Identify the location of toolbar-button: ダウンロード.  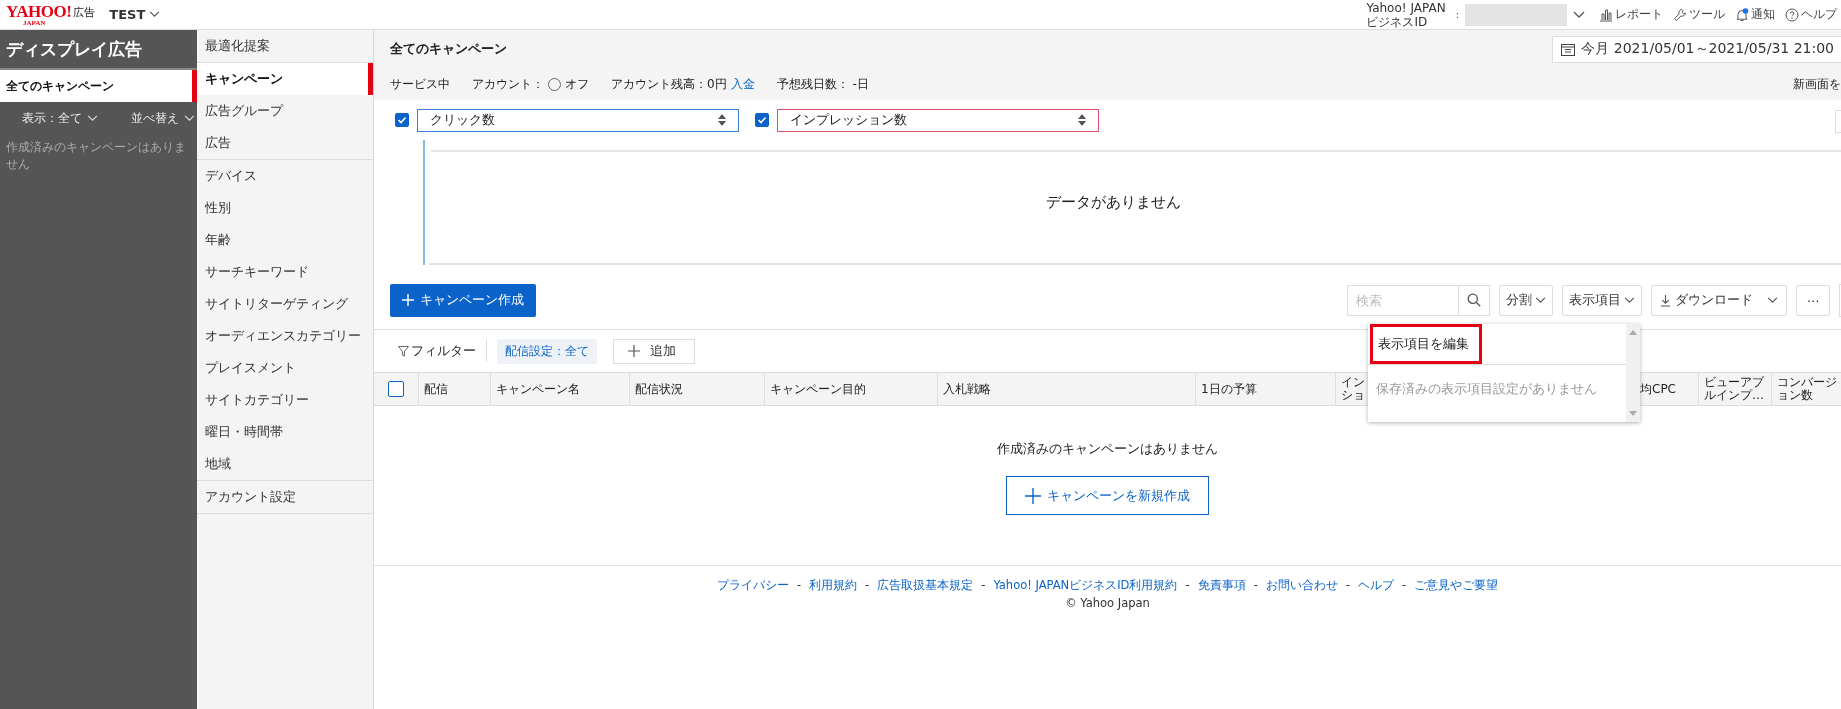
(1719, 300).